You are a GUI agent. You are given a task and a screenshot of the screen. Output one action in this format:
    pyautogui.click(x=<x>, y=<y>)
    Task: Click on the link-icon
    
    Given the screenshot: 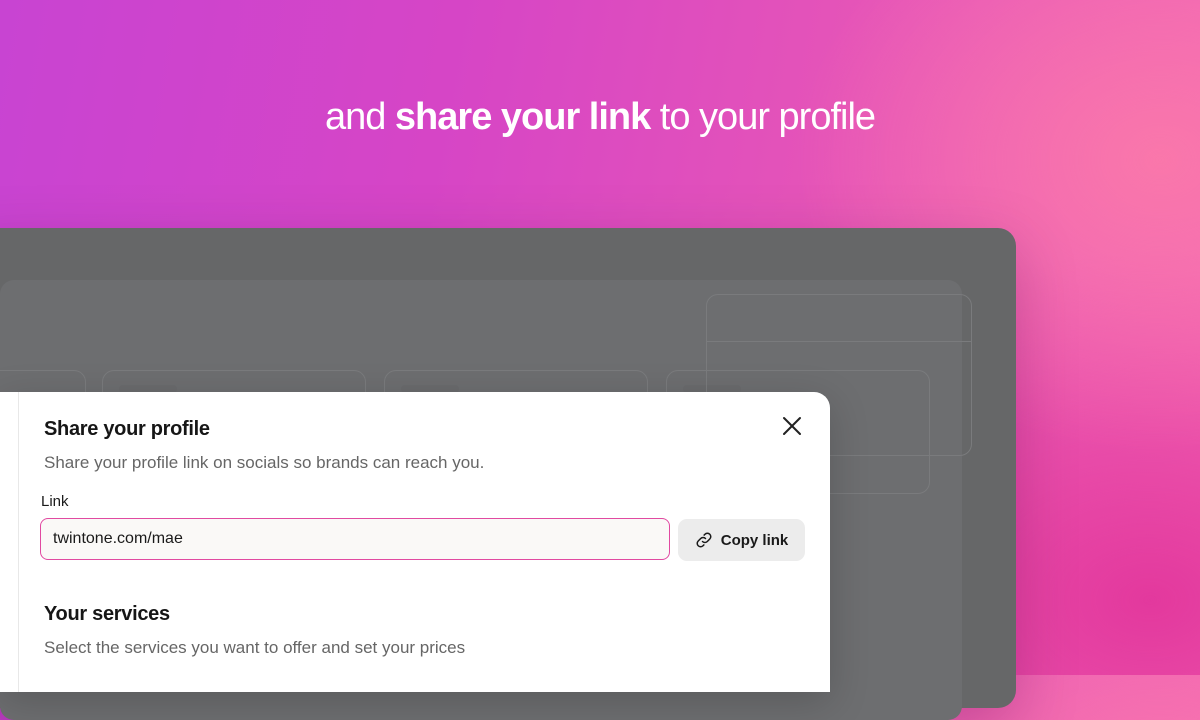 What is the action you would take?
    pyautogui.click(x=704, y=540)
    